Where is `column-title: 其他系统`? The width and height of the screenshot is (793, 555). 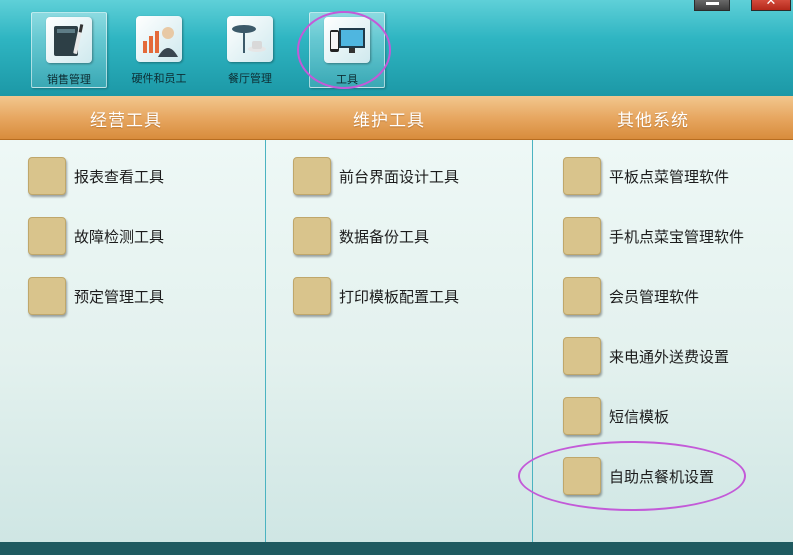
column-title: 其他系统 is located at coordinates (653, 121).